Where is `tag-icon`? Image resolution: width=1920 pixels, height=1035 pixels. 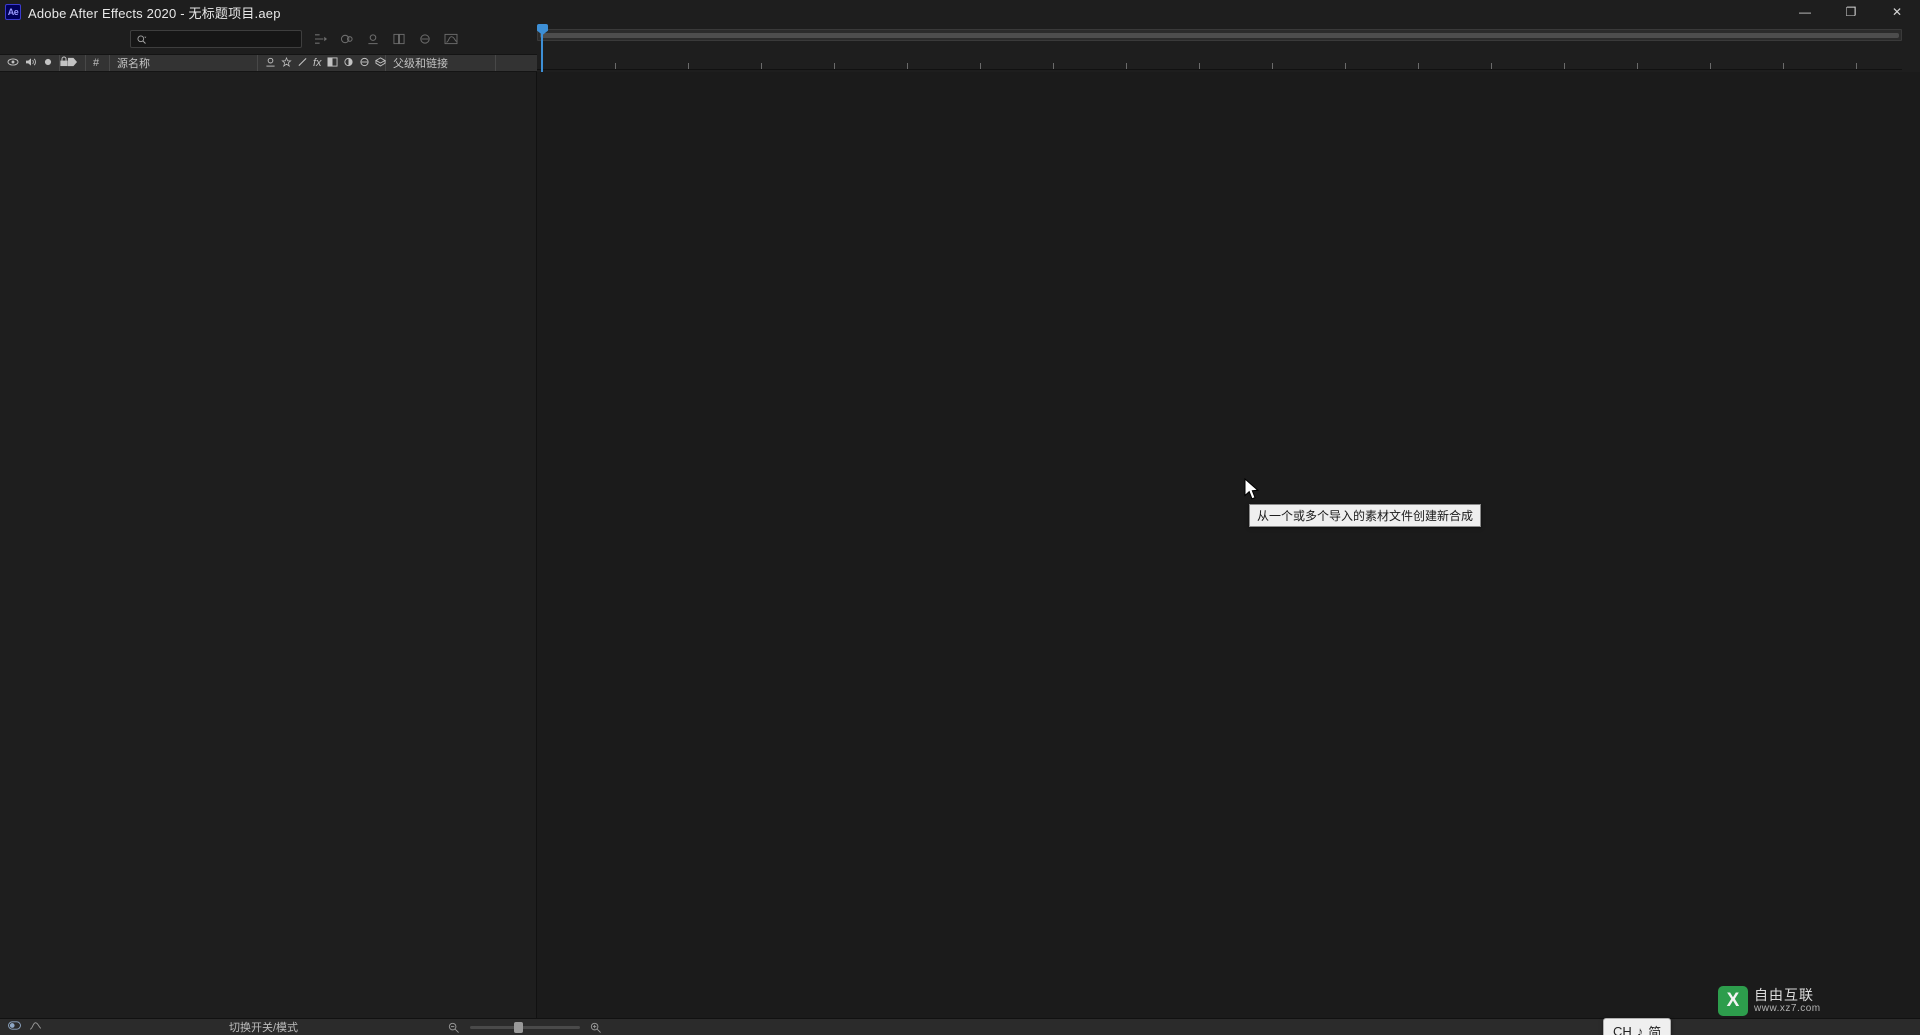 tag-icon is located at coordinates (72, 63).